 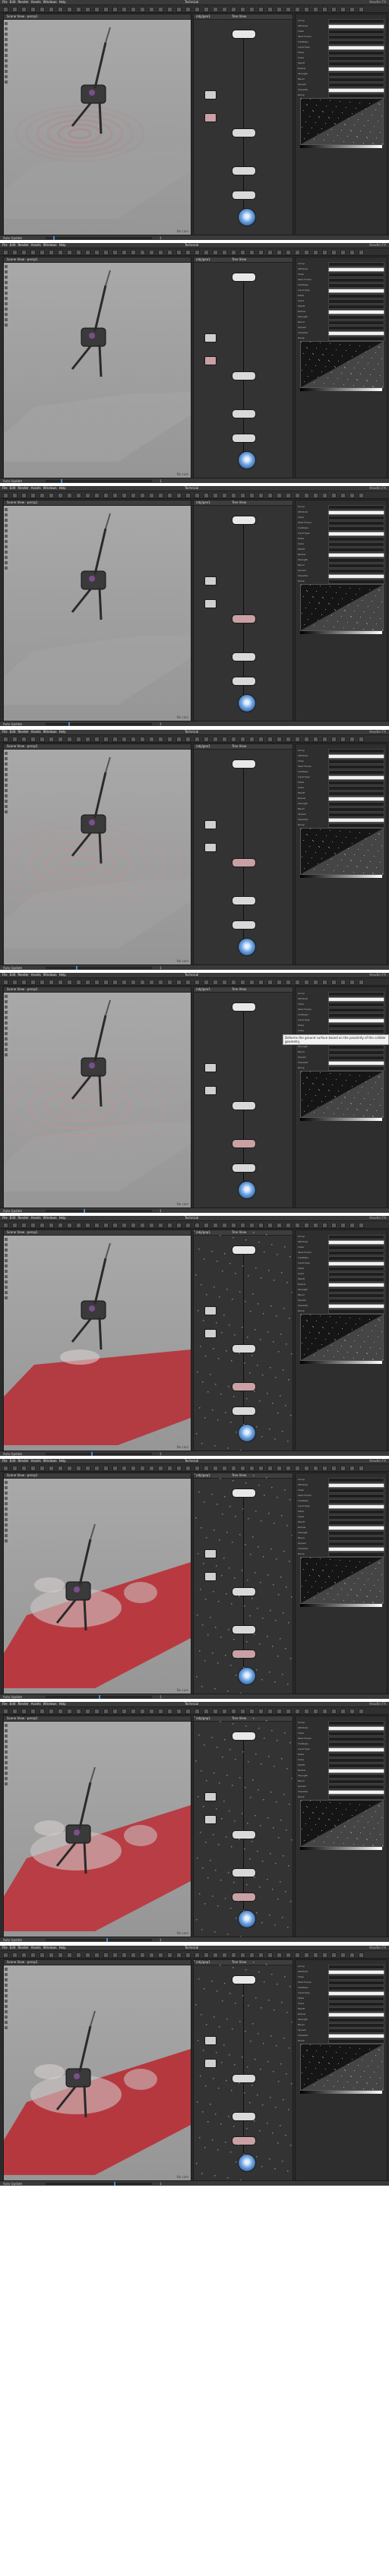 What do you see at coordinates (341, 1988) in the screenshot?
I see `parm-row: Substeps` at bounding box center [341, 1988].